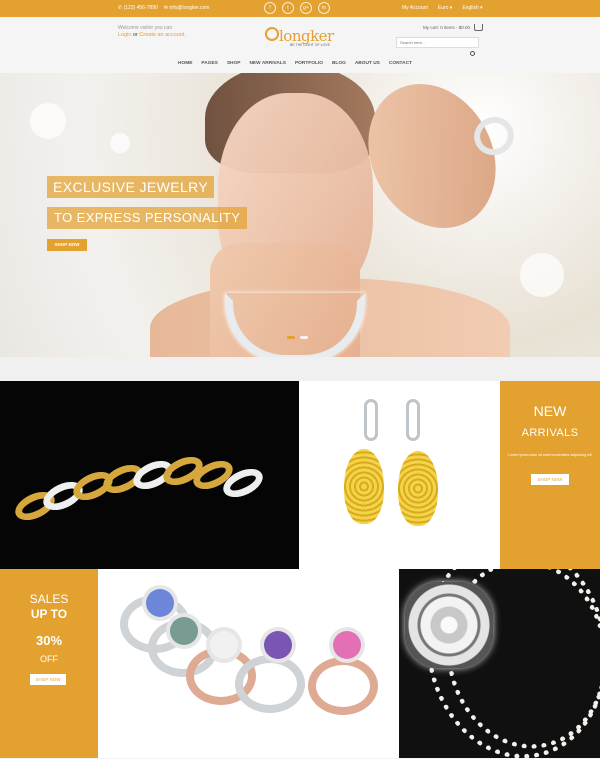  I want to click on nav-contact: CONTACT, so click(400, 63).